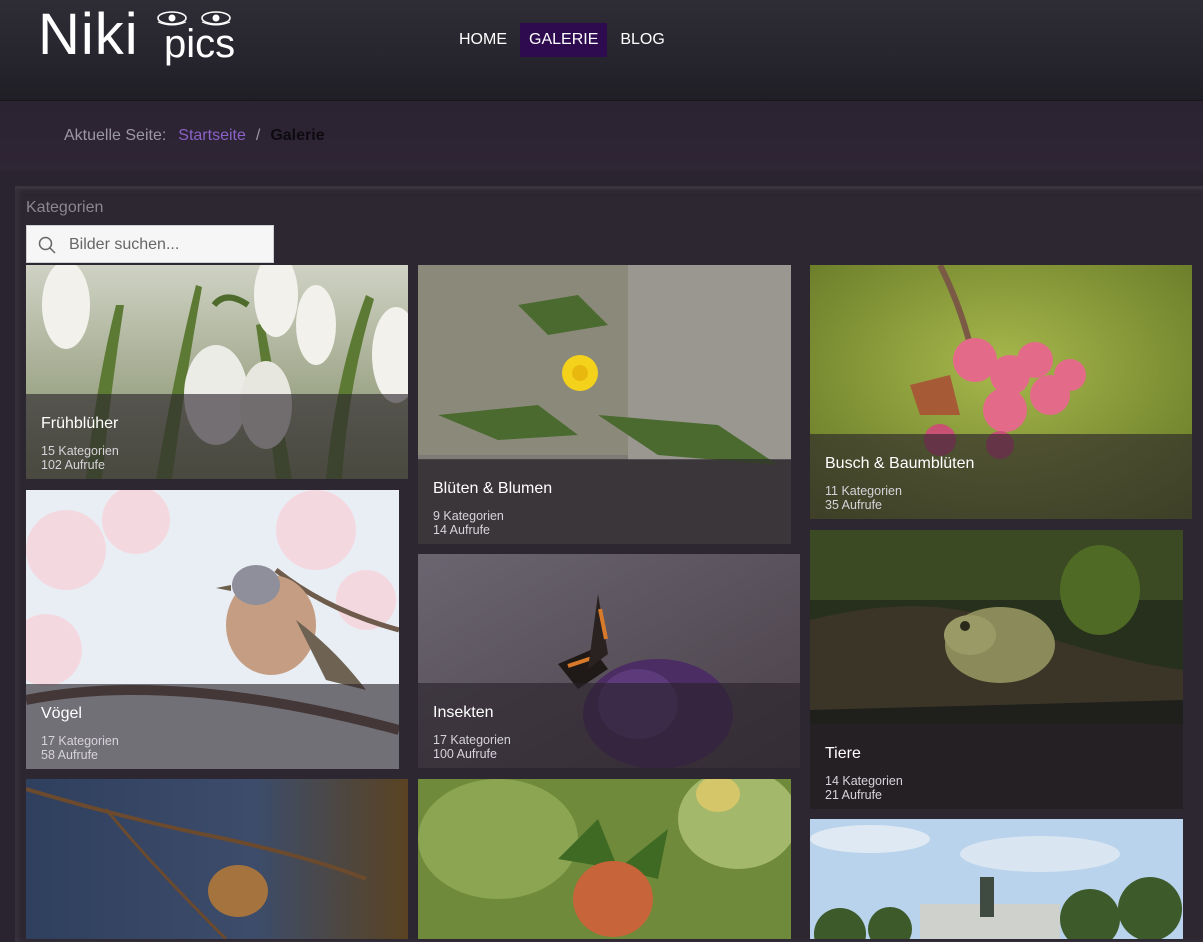 The image size is (1203, 942). Describe the element at coordinates (47, 245) in the screenshot. I see `search-icon` at that location.